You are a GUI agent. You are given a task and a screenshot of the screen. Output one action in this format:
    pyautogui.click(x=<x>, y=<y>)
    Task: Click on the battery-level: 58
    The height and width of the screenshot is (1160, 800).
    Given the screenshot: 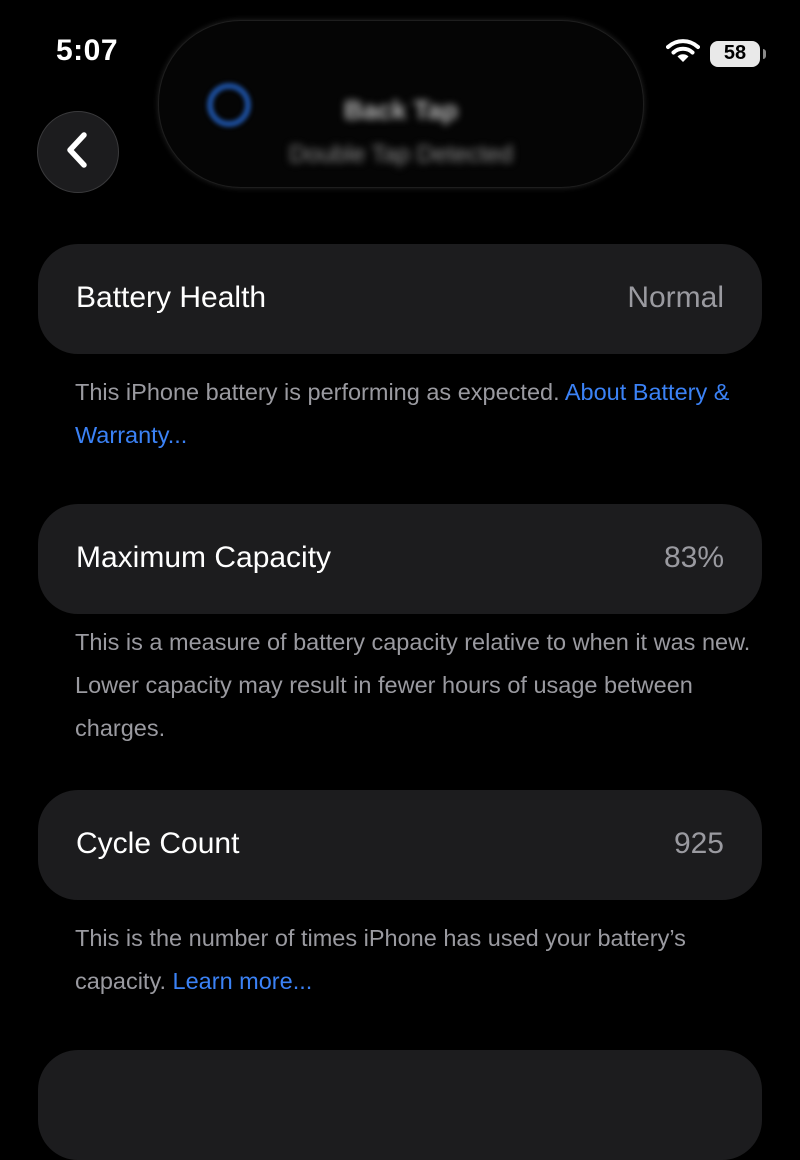 What is the action you would take?
    pyautogui.click(x=735, y=53)
    